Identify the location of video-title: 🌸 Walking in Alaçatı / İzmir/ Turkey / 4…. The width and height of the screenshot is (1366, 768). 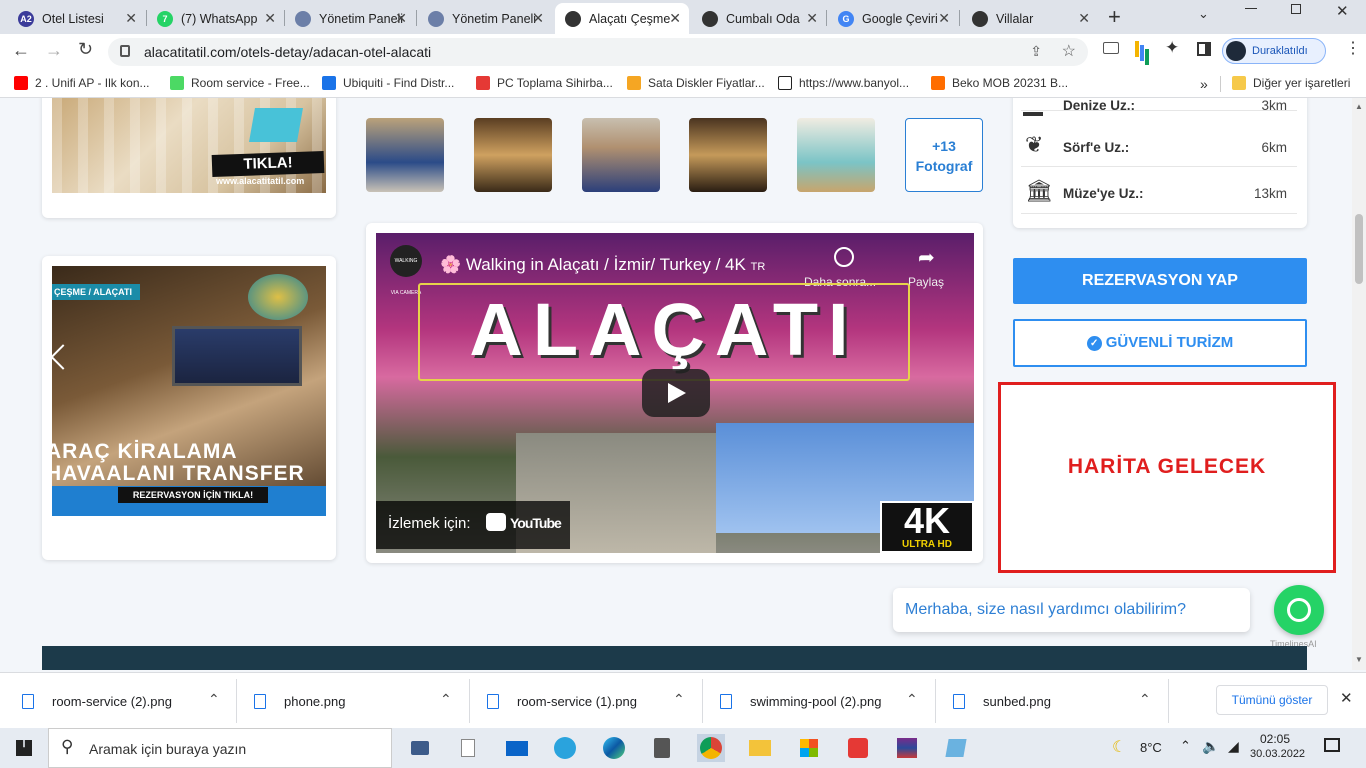
(602, 265).